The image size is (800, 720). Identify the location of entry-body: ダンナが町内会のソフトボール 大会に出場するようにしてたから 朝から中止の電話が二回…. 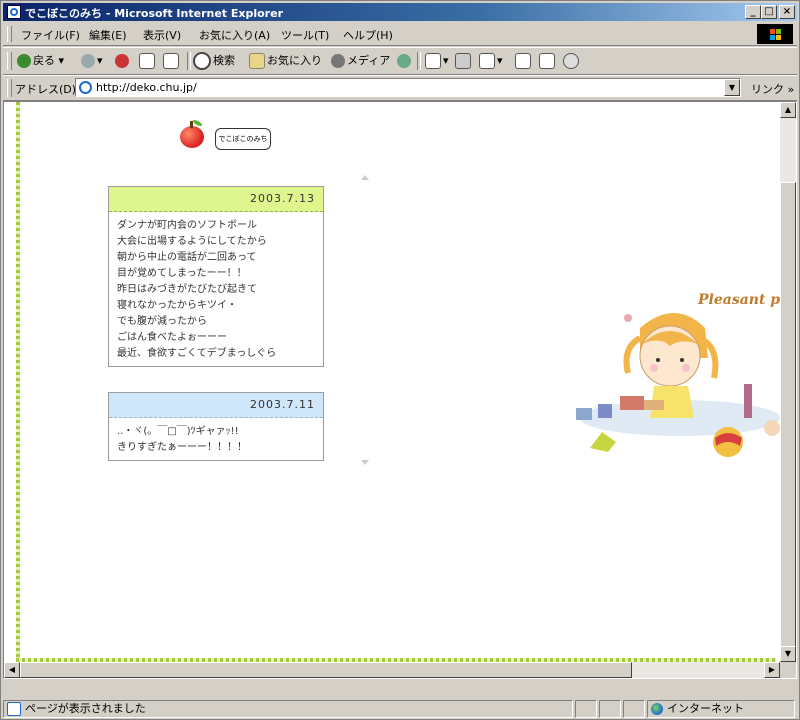
(197, 289).